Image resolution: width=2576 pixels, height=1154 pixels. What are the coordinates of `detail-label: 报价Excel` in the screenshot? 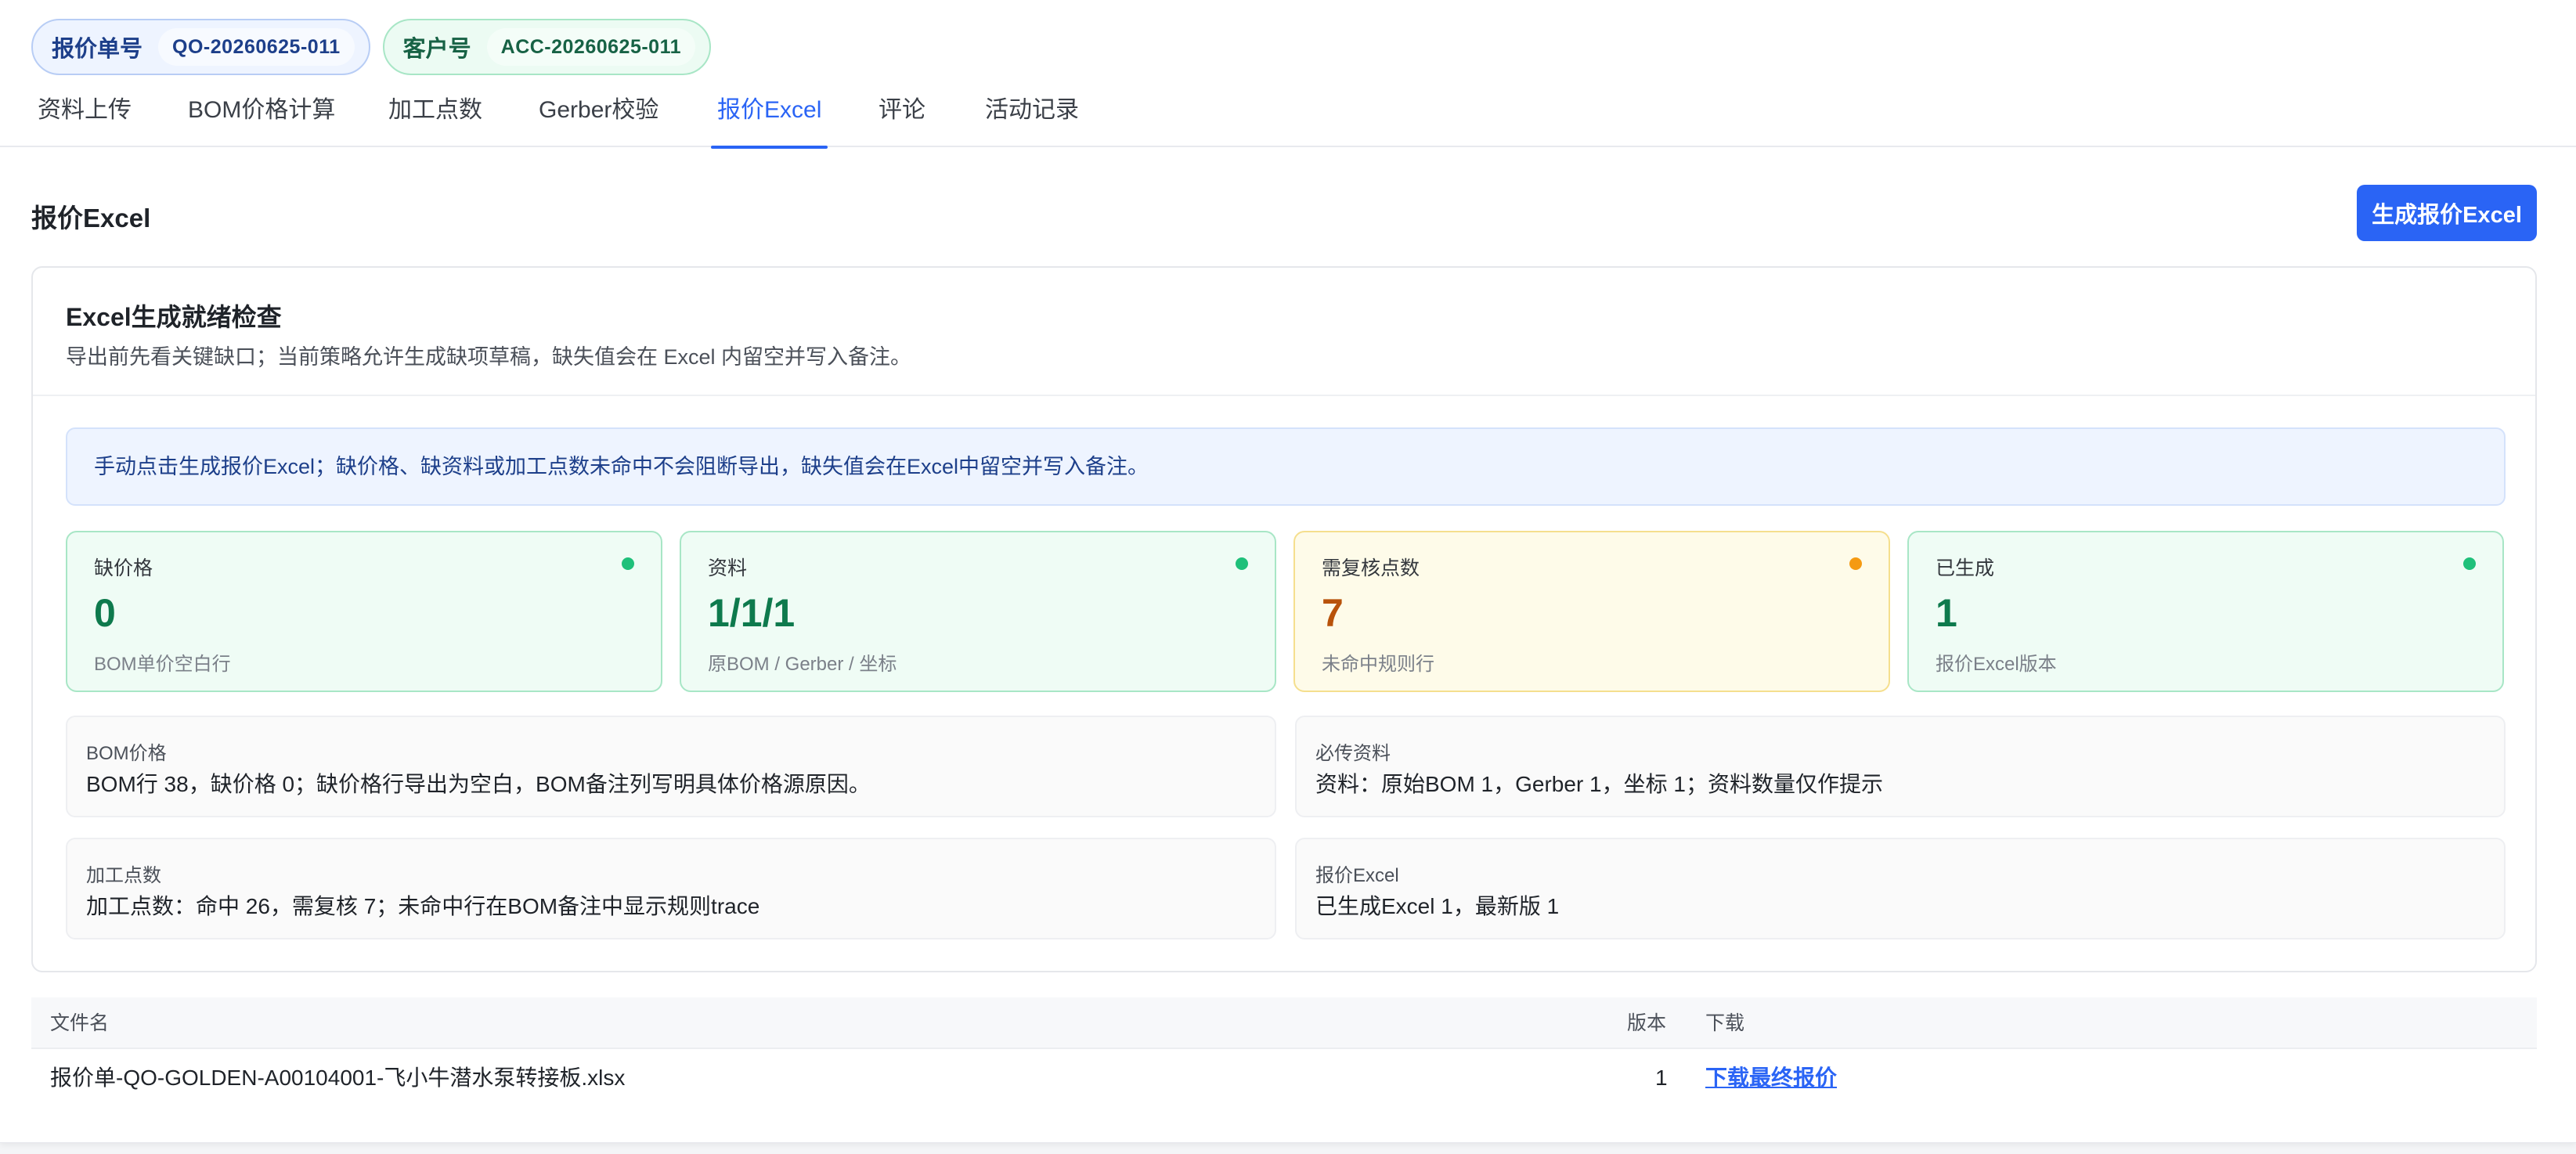 It's located at (1357, 875).